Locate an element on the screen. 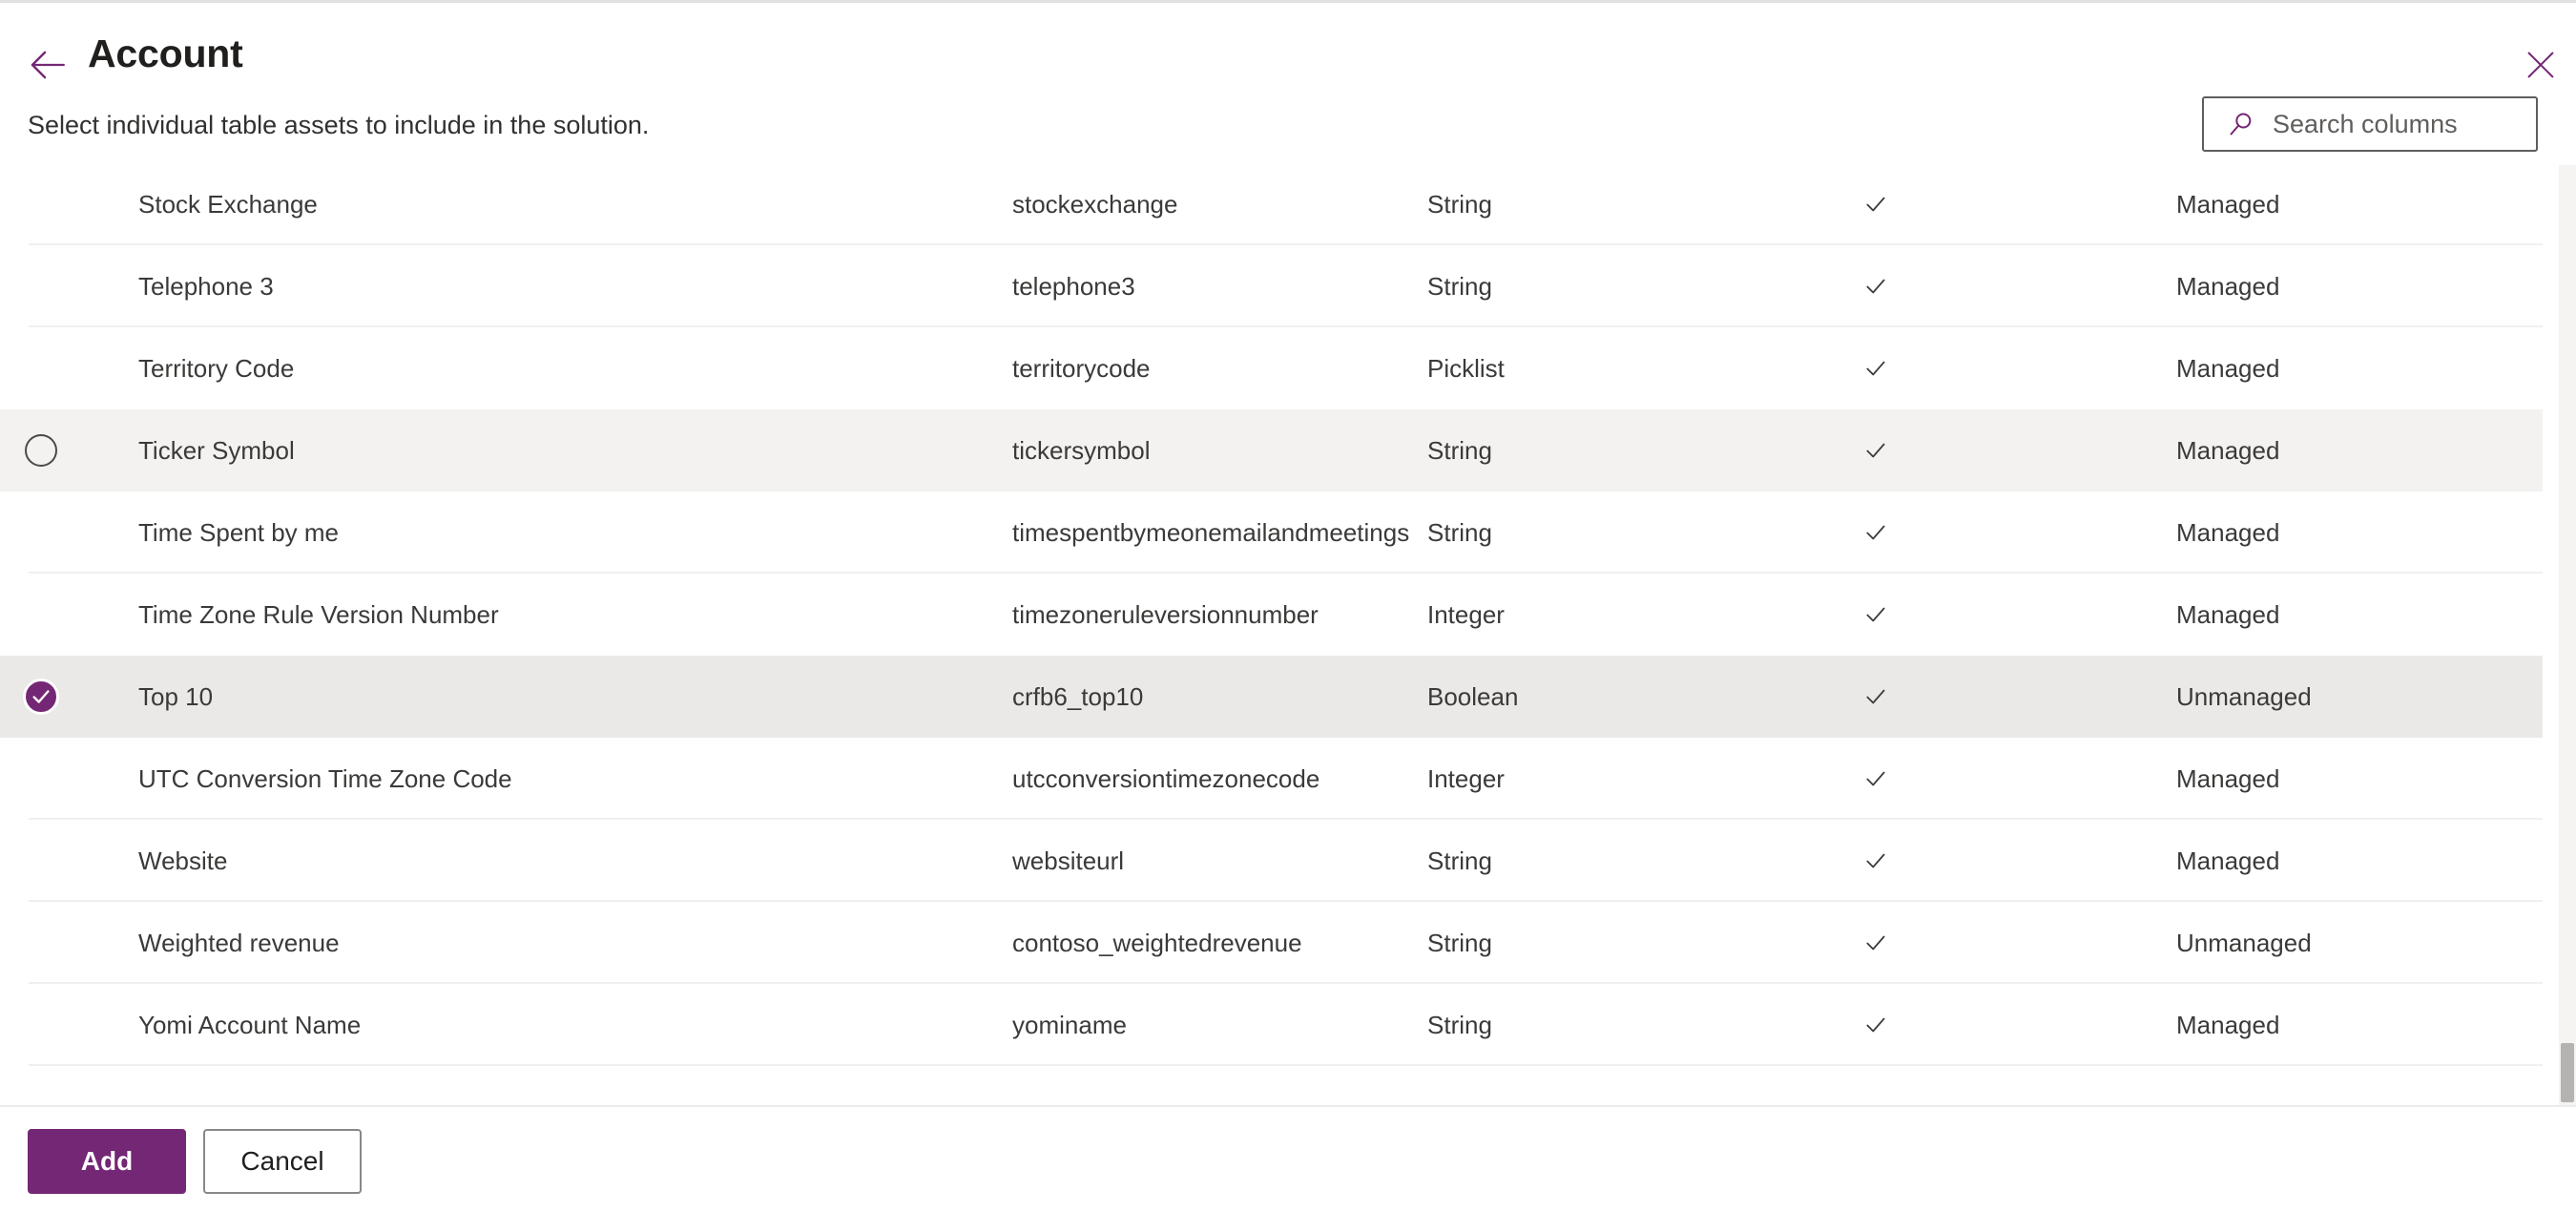 The image size is (2576, 1212). scrollbar-thumb is located at coordinates (2567, 1072).